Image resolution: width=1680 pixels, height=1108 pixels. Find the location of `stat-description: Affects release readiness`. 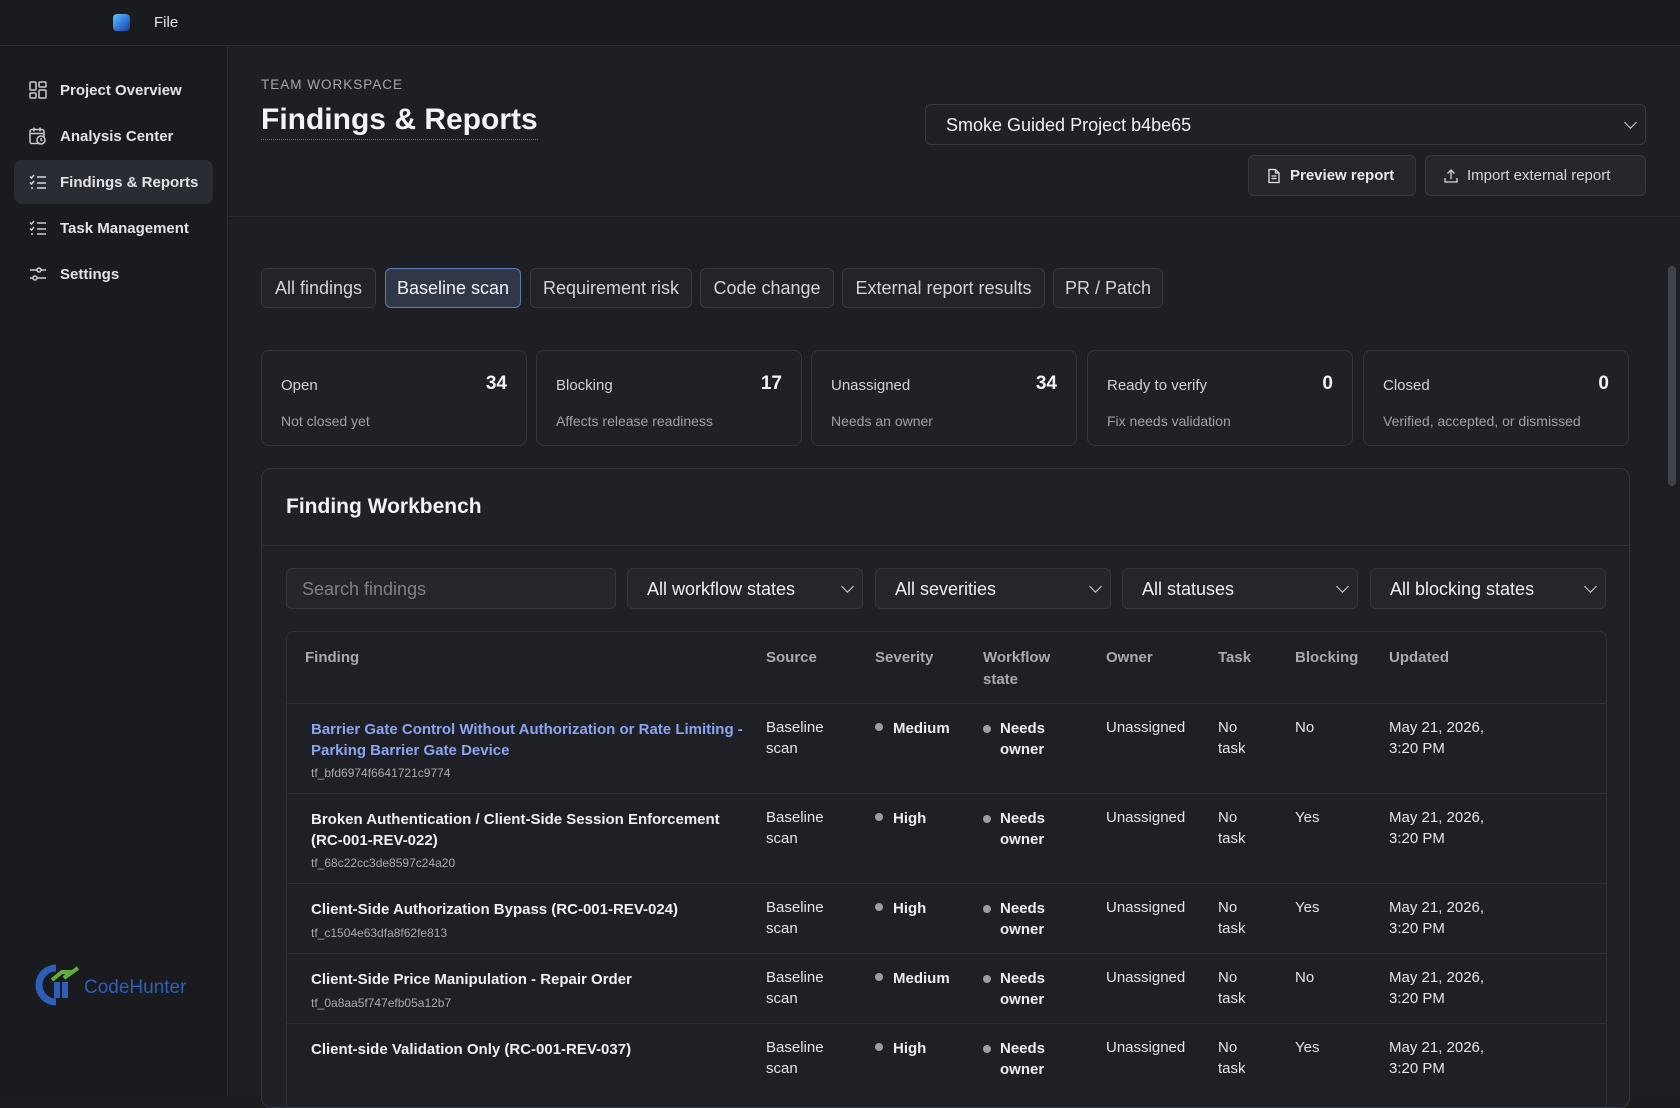

stat-description: Affects release readiness is located at coordinates (634, 421).